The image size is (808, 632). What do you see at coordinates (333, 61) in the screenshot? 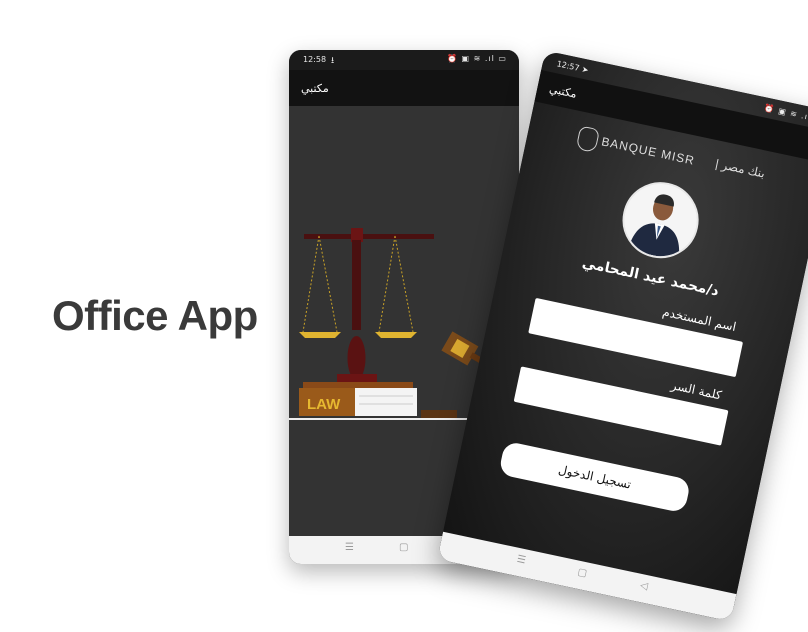
I see `download-icon: ⭳` at bounding box center [333, 61].